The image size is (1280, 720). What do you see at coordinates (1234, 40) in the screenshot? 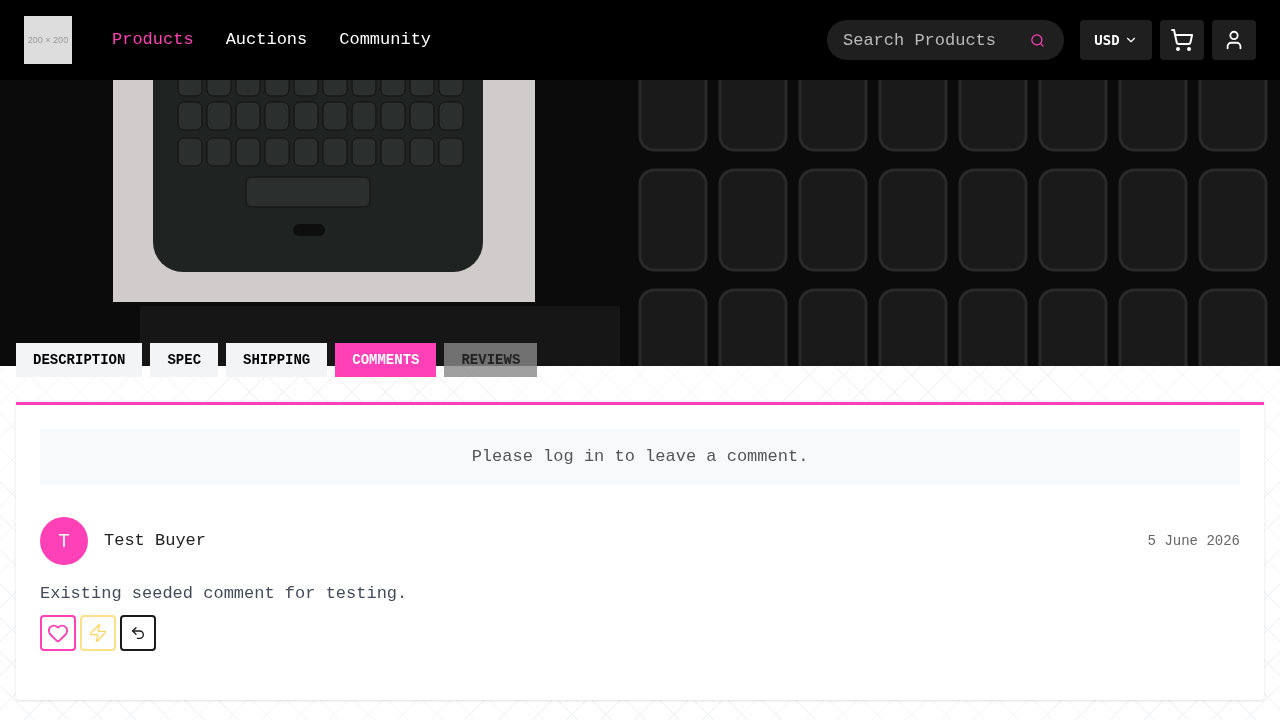
I see `account-button` at bounding box center [1234, 40].